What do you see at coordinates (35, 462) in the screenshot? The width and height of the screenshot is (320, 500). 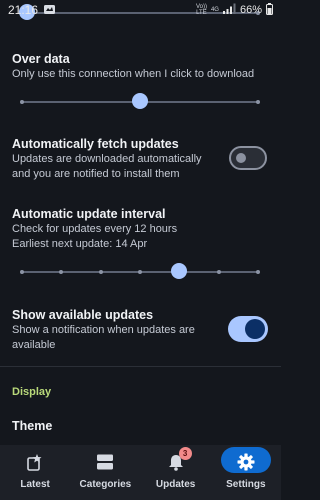 I see `latest-icon` at bounding box center [35, 462].